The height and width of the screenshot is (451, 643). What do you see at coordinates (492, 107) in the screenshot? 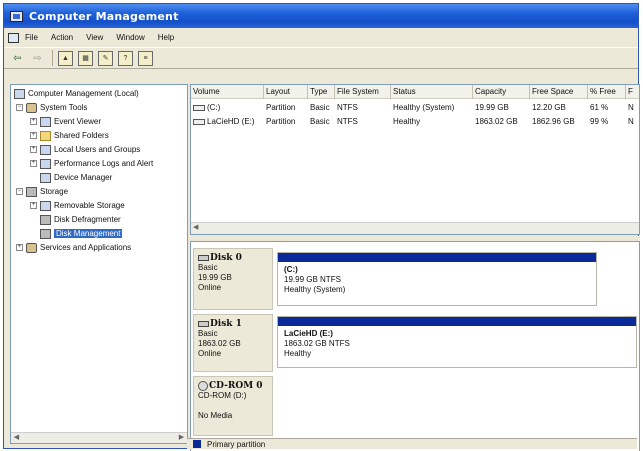
I see `capacity-cell: 19.99 GB` at bounding box center [492, 107].